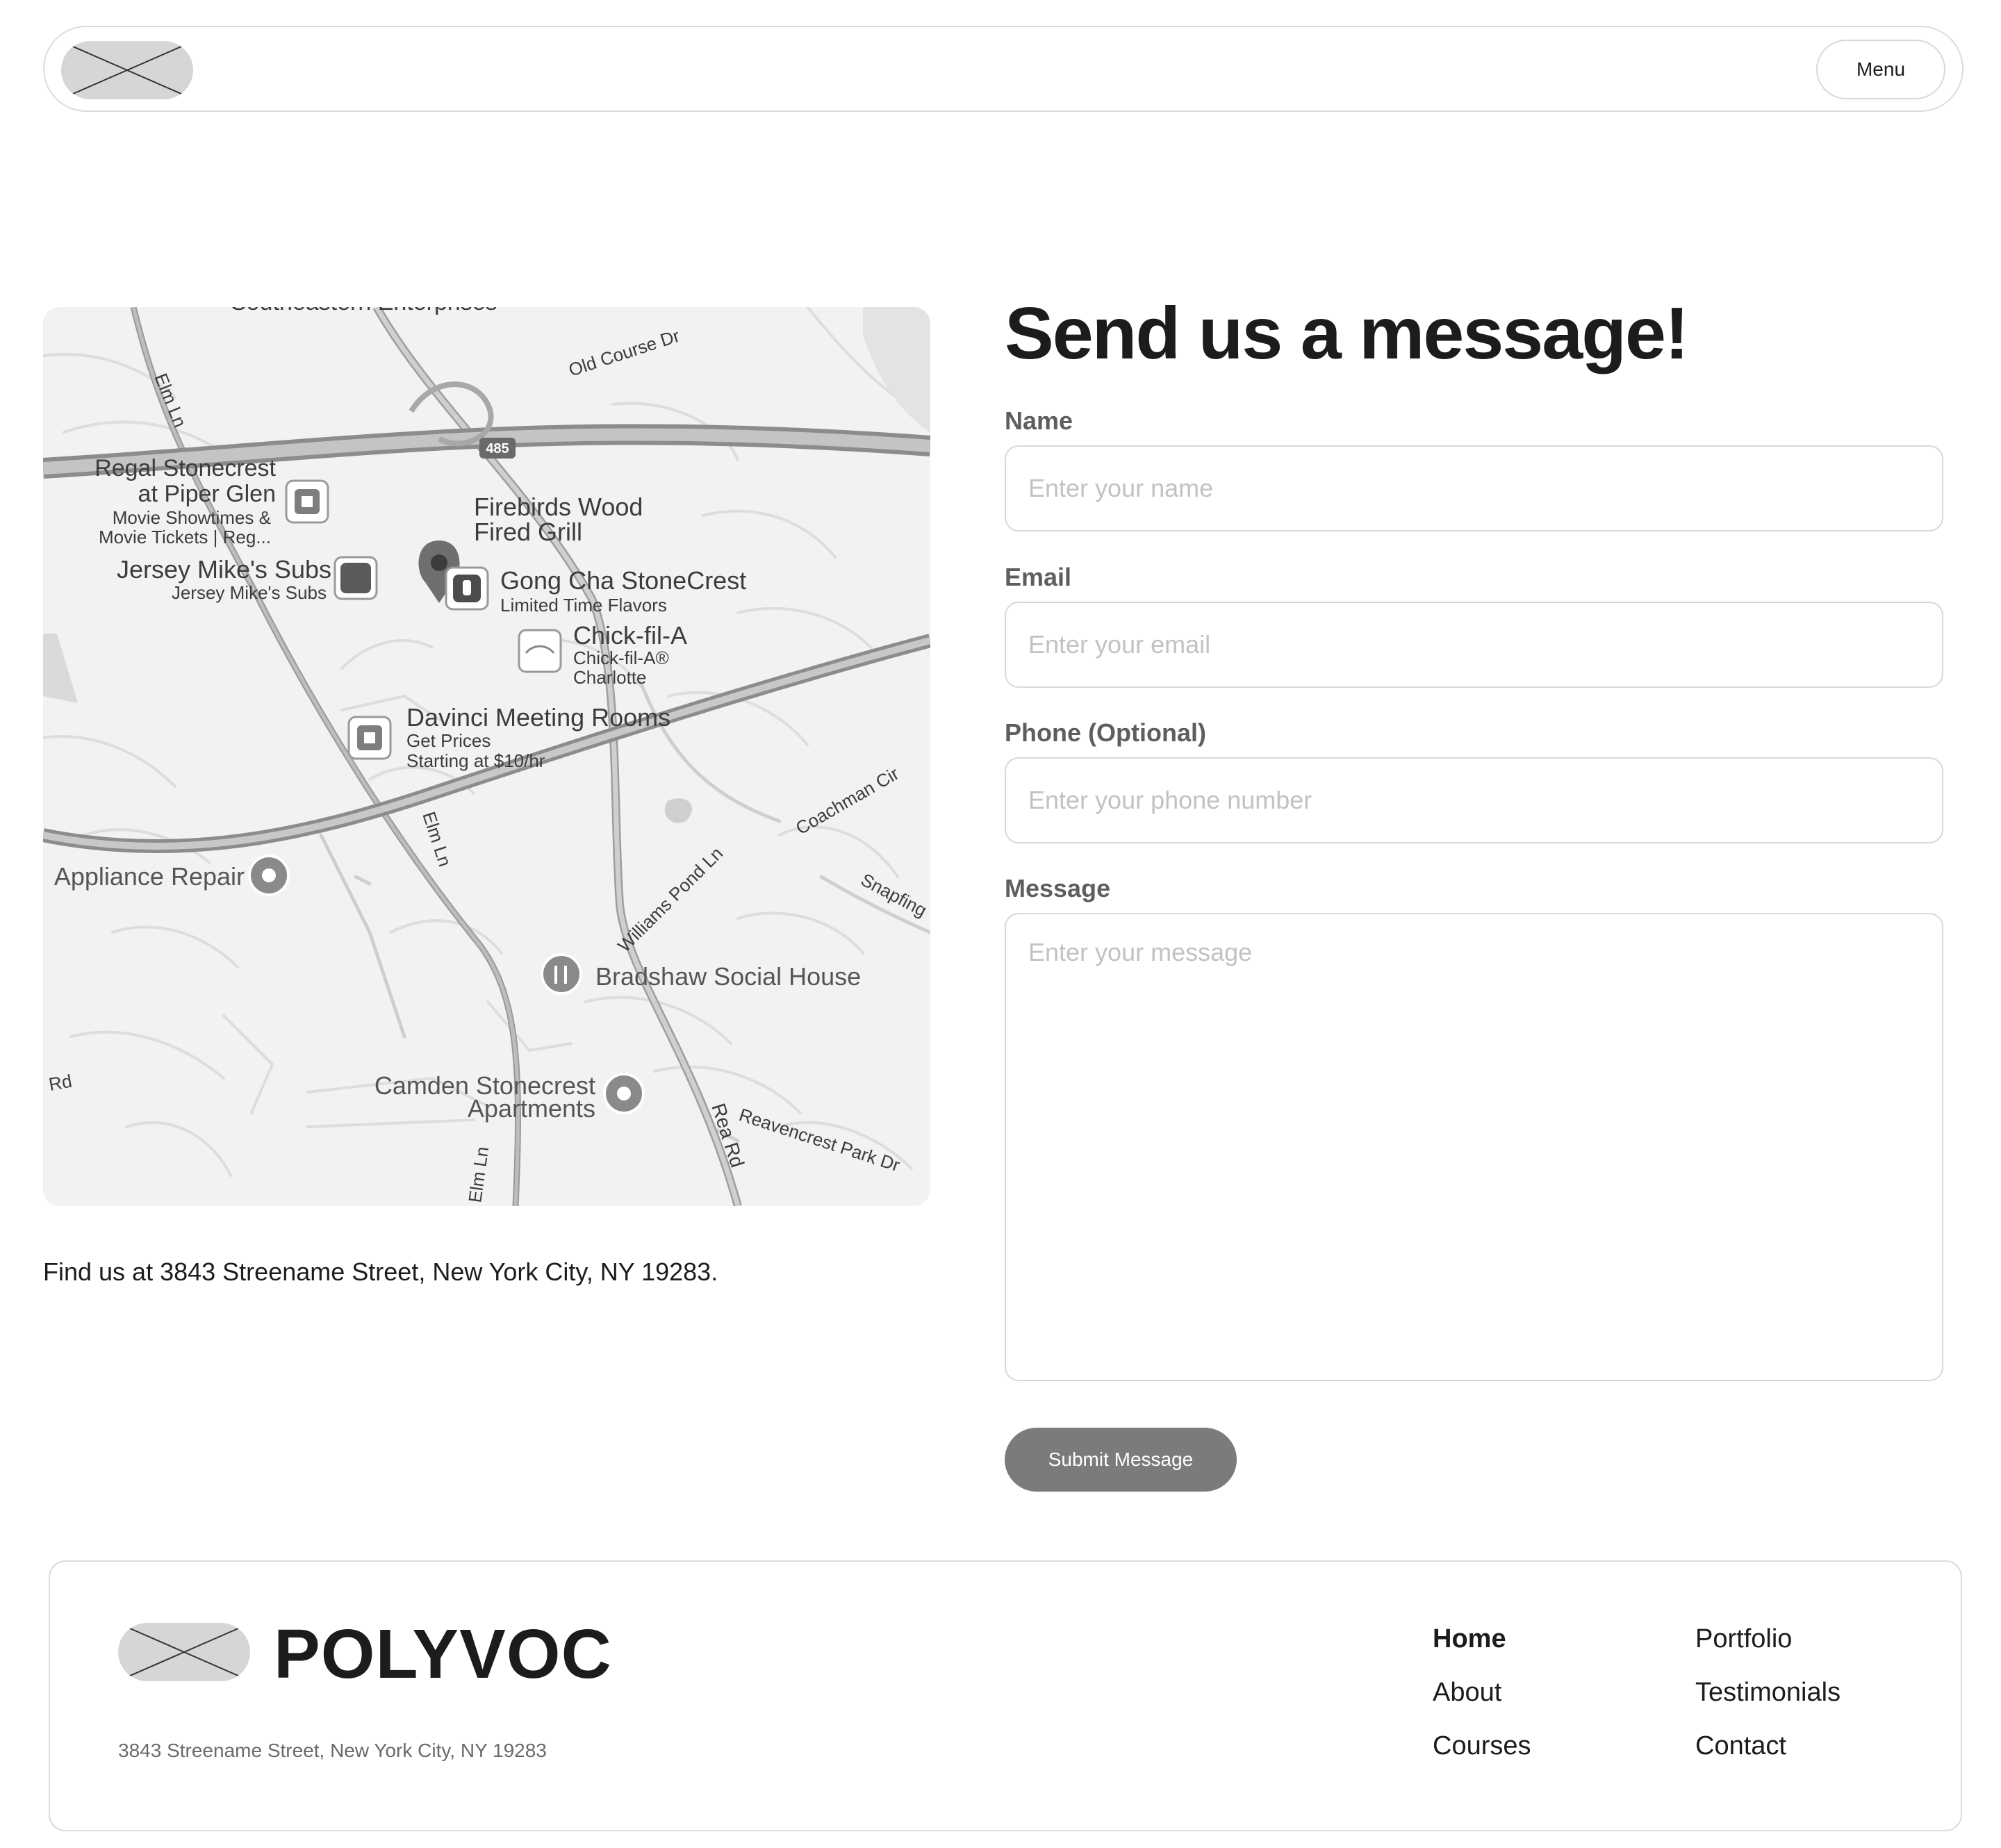 The width and height of the screenshot is (2001, 1848). I want to click on footer-link-home: Home, so click(1470, 1639).